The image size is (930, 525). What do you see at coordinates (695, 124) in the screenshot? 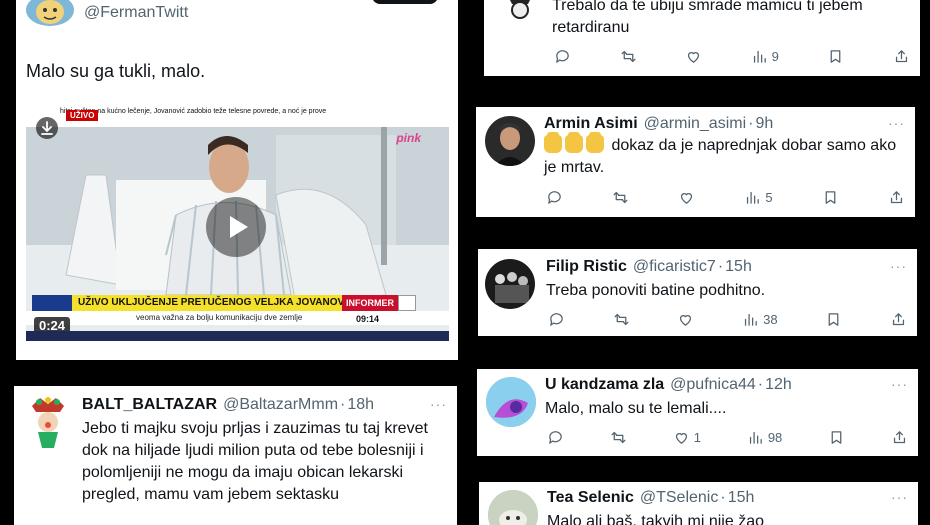
I see `author-handle: @armin_asimi` at bounding box center [695, 124].